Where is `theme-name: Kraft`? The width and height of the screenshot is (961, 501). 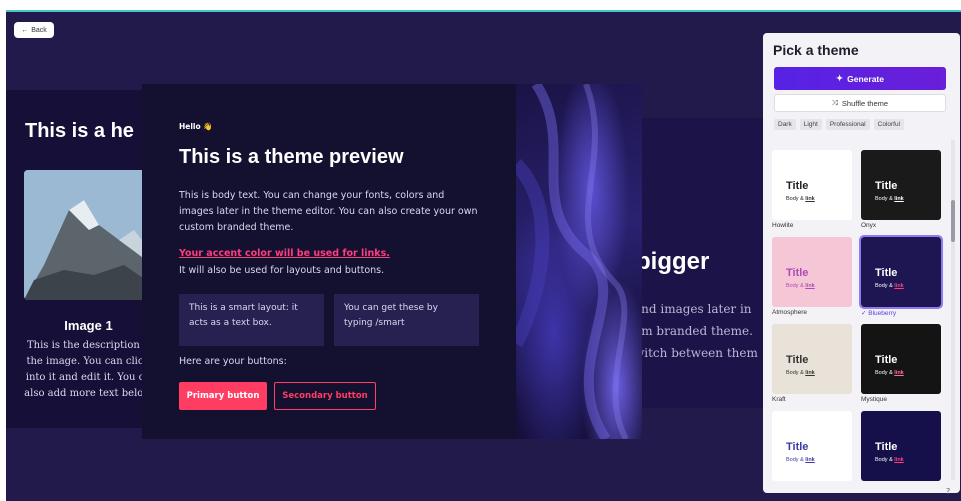
theme-name: Kraft is located at coordinates (779, 399).